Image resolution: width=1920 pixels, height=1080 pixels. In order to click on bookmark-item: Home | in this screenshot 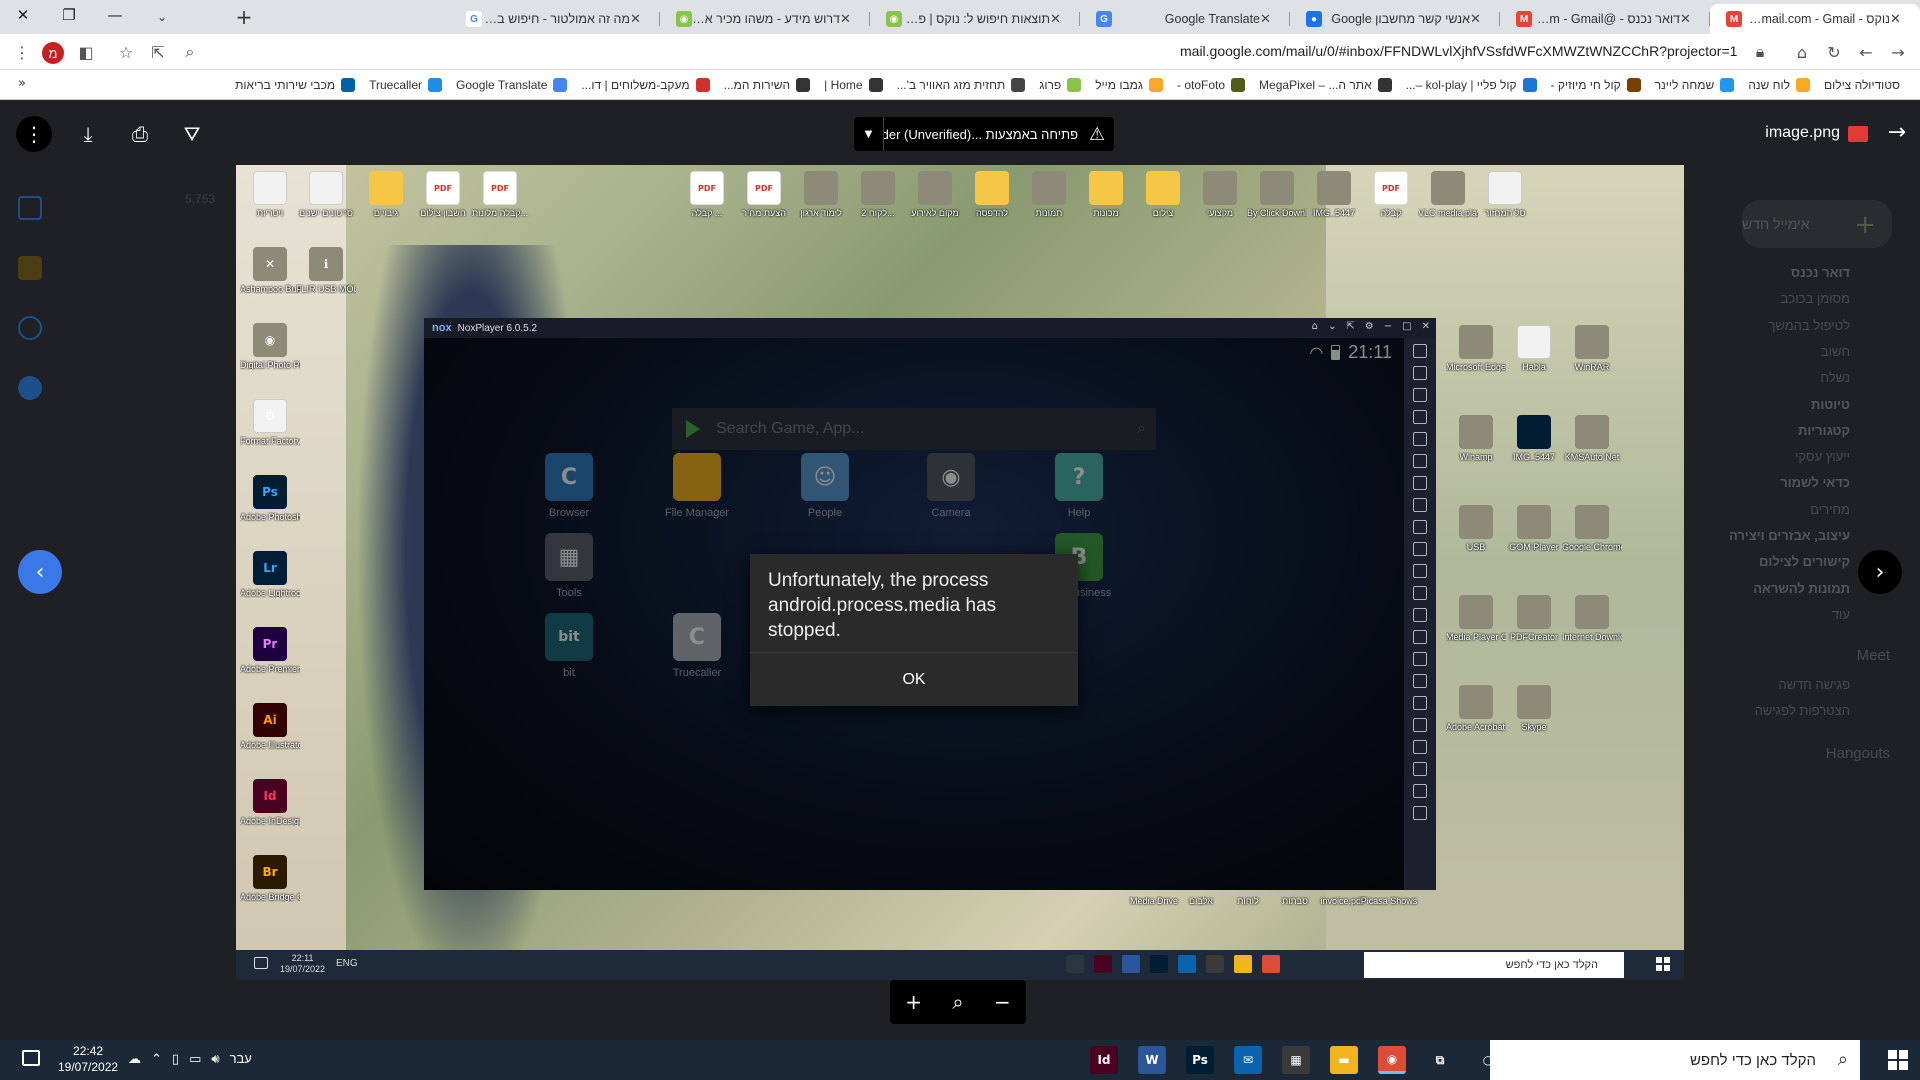, I will do `click(853, 85)`.